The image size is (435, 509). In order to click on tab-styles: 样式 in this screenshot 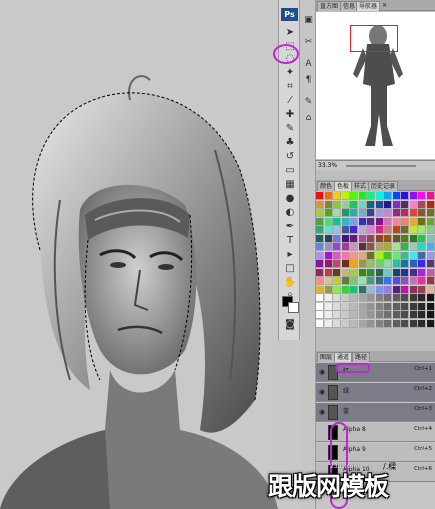, I will do `click(360, 186)`.